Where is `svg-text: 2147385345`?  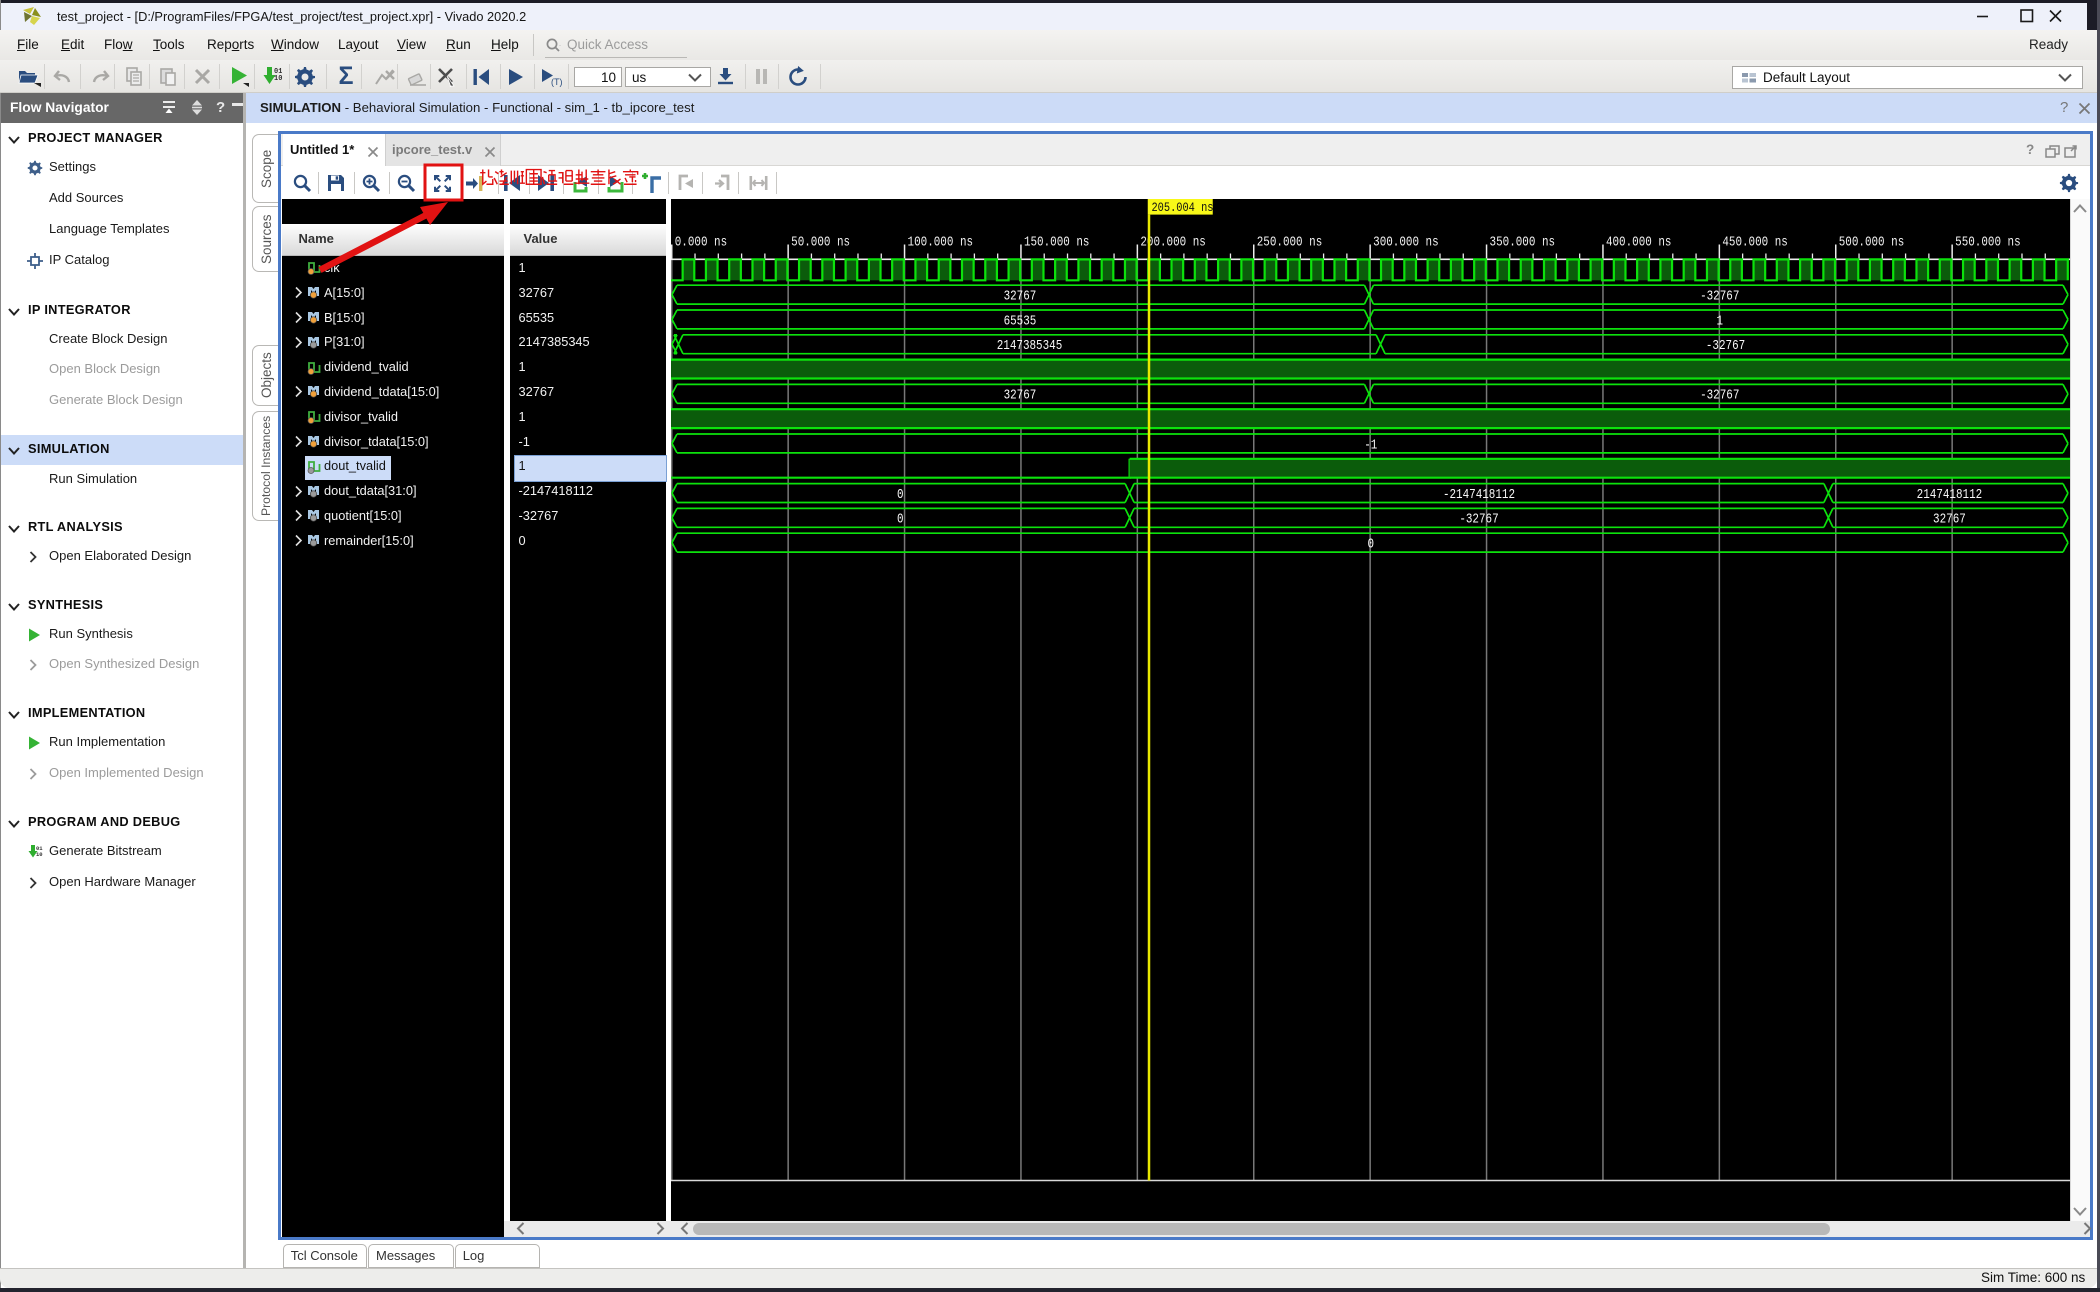
svg-text: 2147385345 is located at coordinates (1029, 346).